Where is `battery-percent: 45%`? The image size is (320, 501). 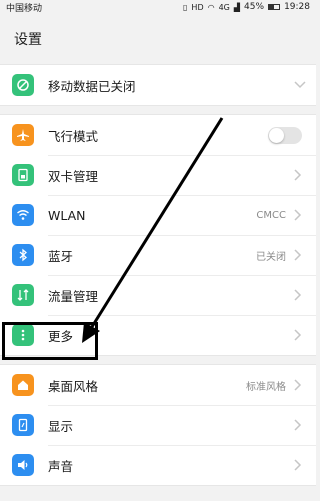 battery-percent: 45% is located at coordinates (254, 7).